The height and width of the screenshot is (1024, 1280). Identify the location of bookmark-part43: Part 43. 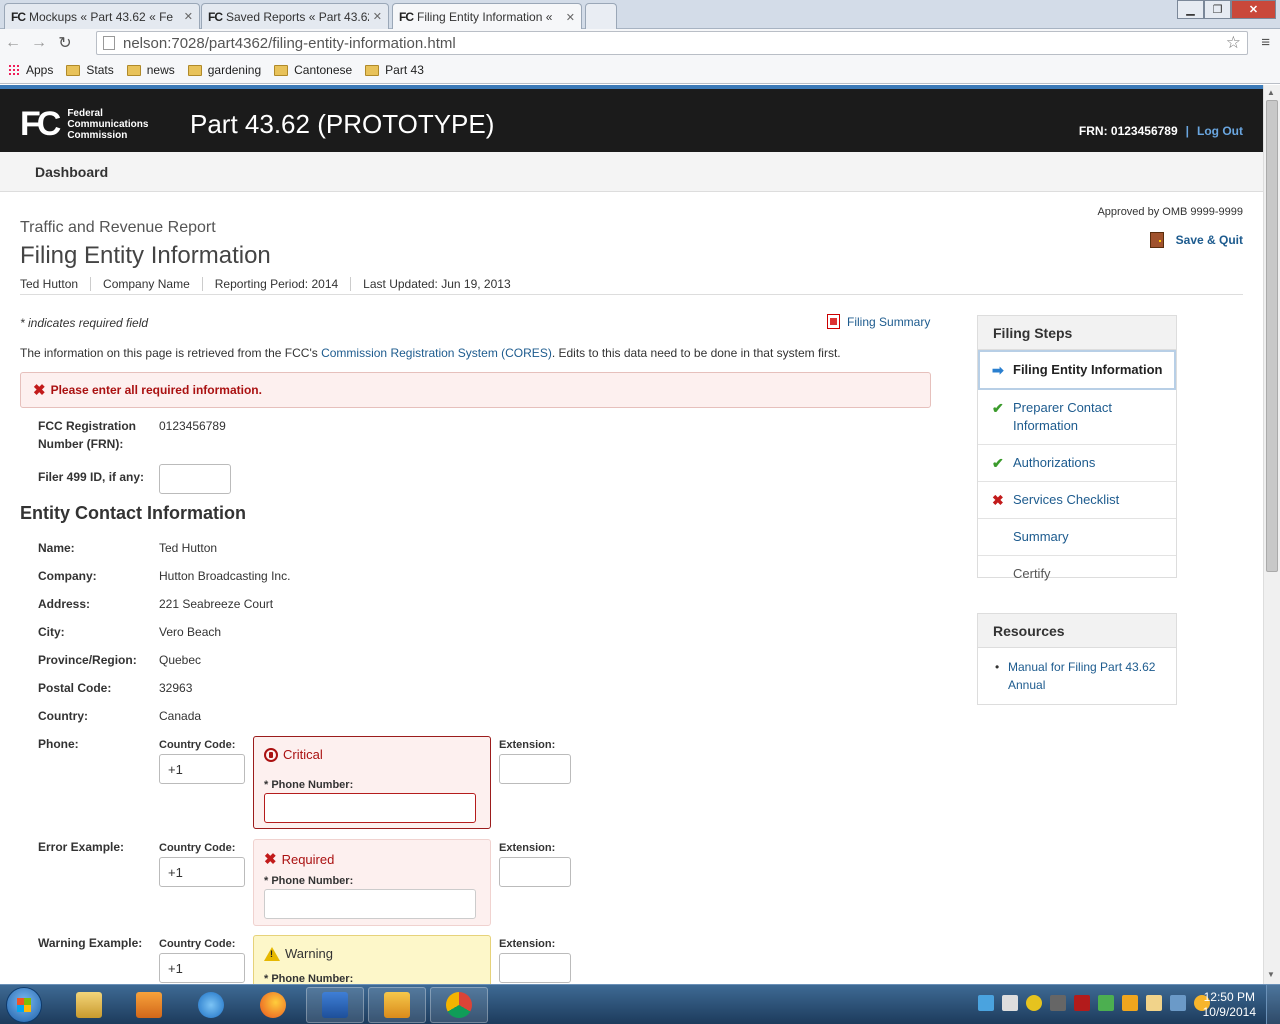
(394, 70).